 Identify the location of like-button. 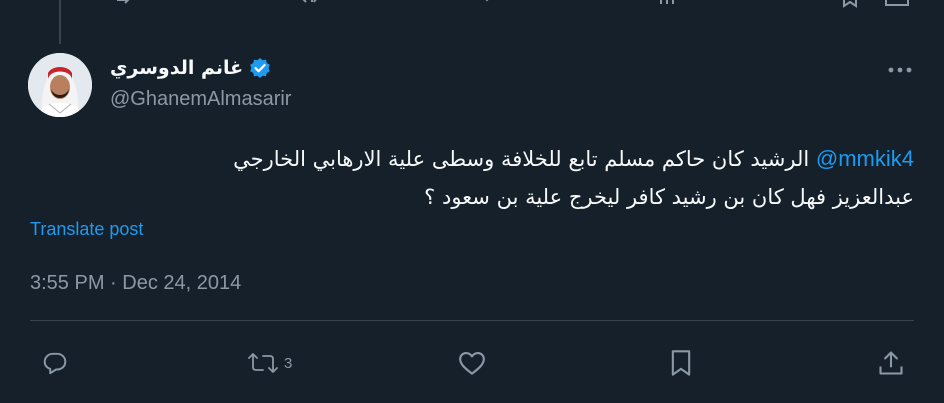
(472, 363).